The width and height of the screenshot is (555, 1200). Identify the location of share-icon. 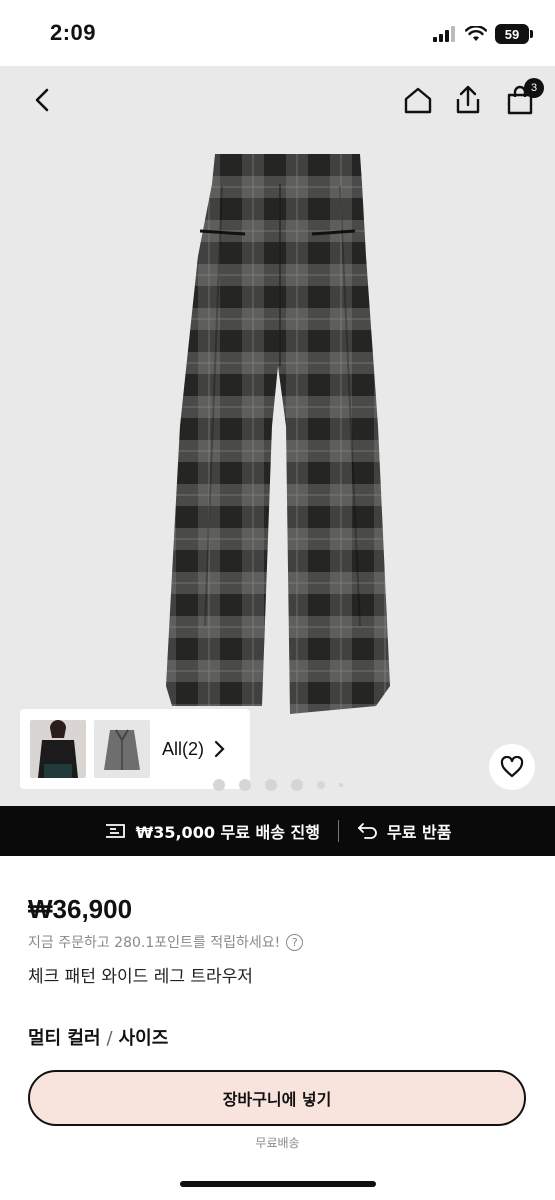
(468, 99).